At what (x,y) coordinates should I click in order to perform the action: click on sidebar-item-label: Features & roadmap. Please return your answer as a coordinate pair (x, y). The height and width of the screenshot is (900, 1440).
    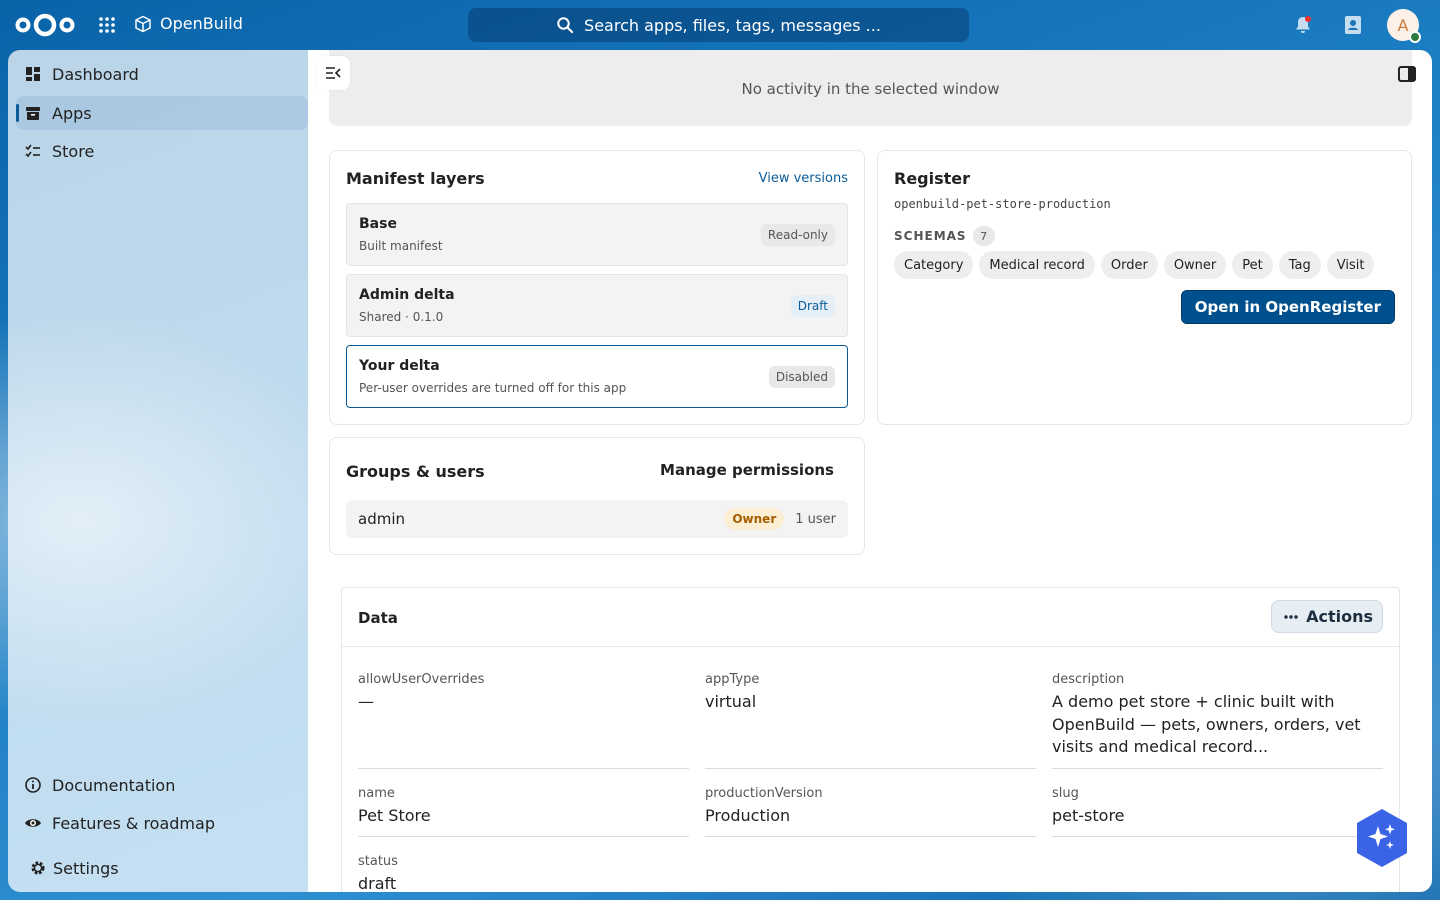
    Looking at the image, I should click on (133, 823).